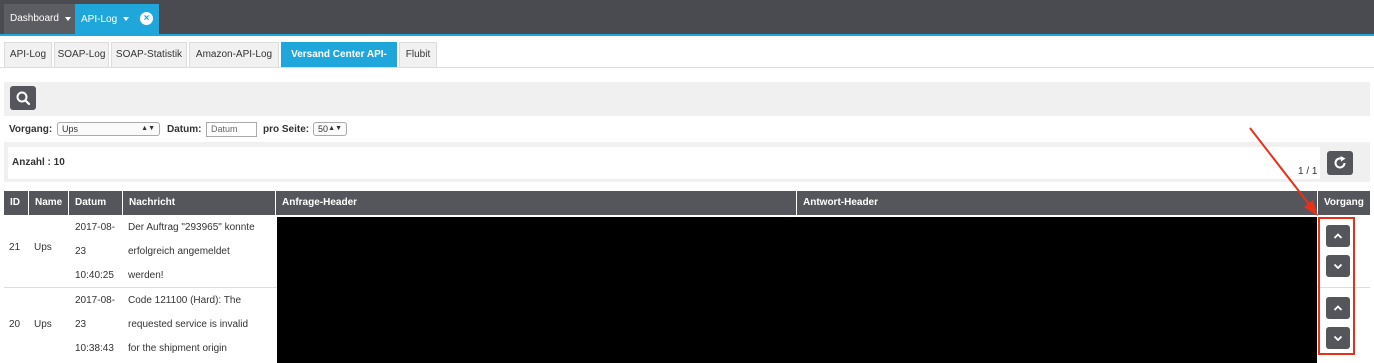 The width and height of the screenshot is (1374, 363). Describe the element at coordinates (185, 300) in the screenshot. I see `cell-nachricht-line: Code 121100 (Hard): The` at that location.